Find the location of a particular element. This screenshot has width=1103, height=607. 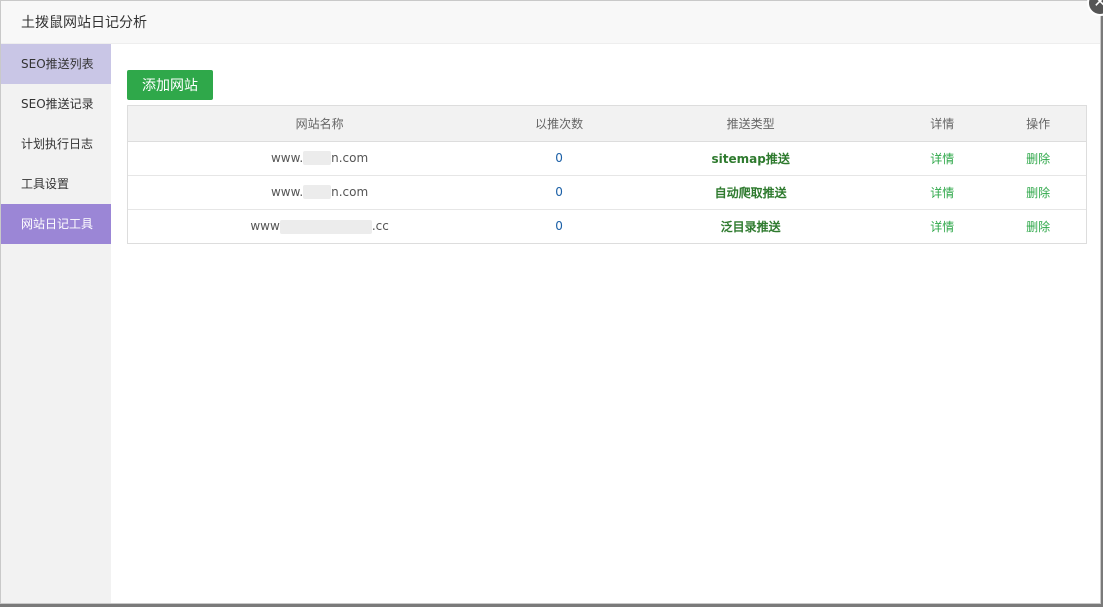

sidebar-item-site-log-tool: 网站日记工具 is located at coordinates (56, 224).